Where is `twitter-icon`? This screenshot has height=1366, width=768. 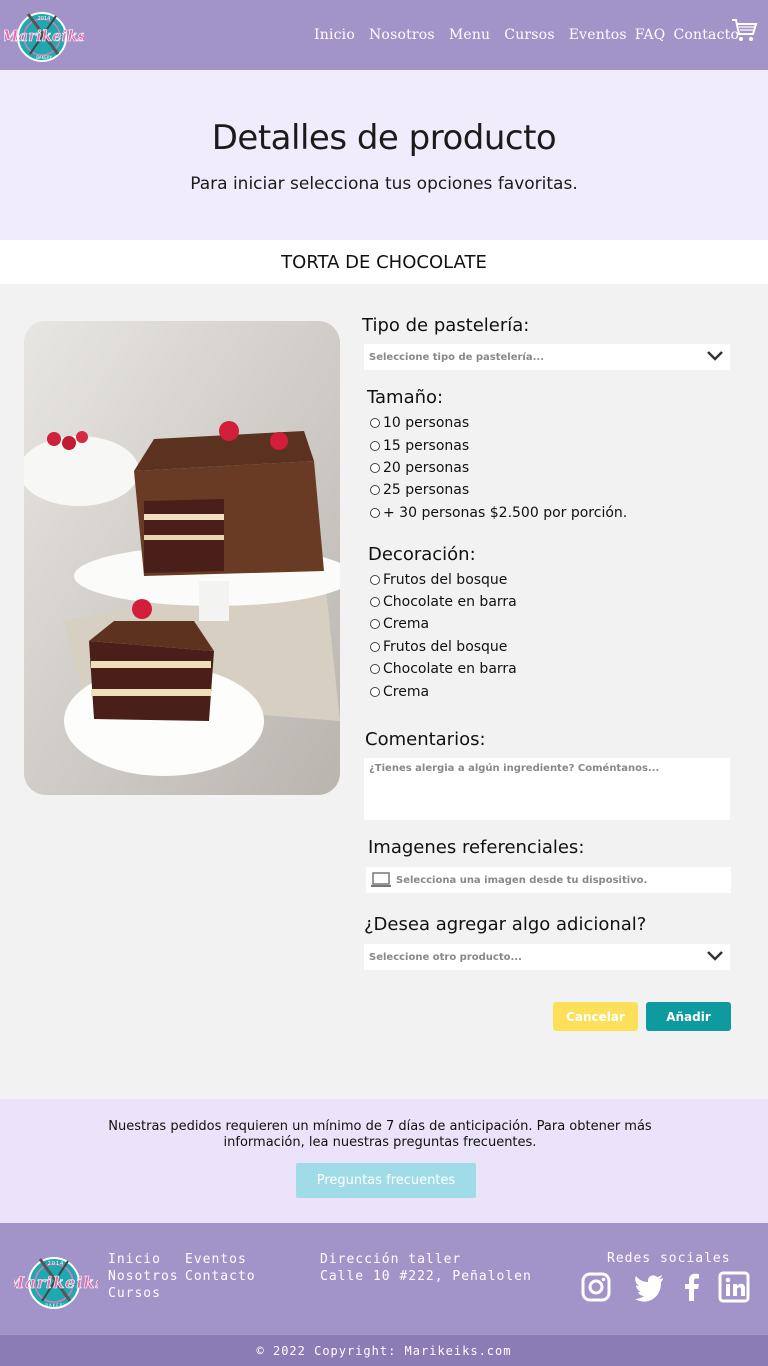
twitter-icon is located at coordinates (649, 1287).